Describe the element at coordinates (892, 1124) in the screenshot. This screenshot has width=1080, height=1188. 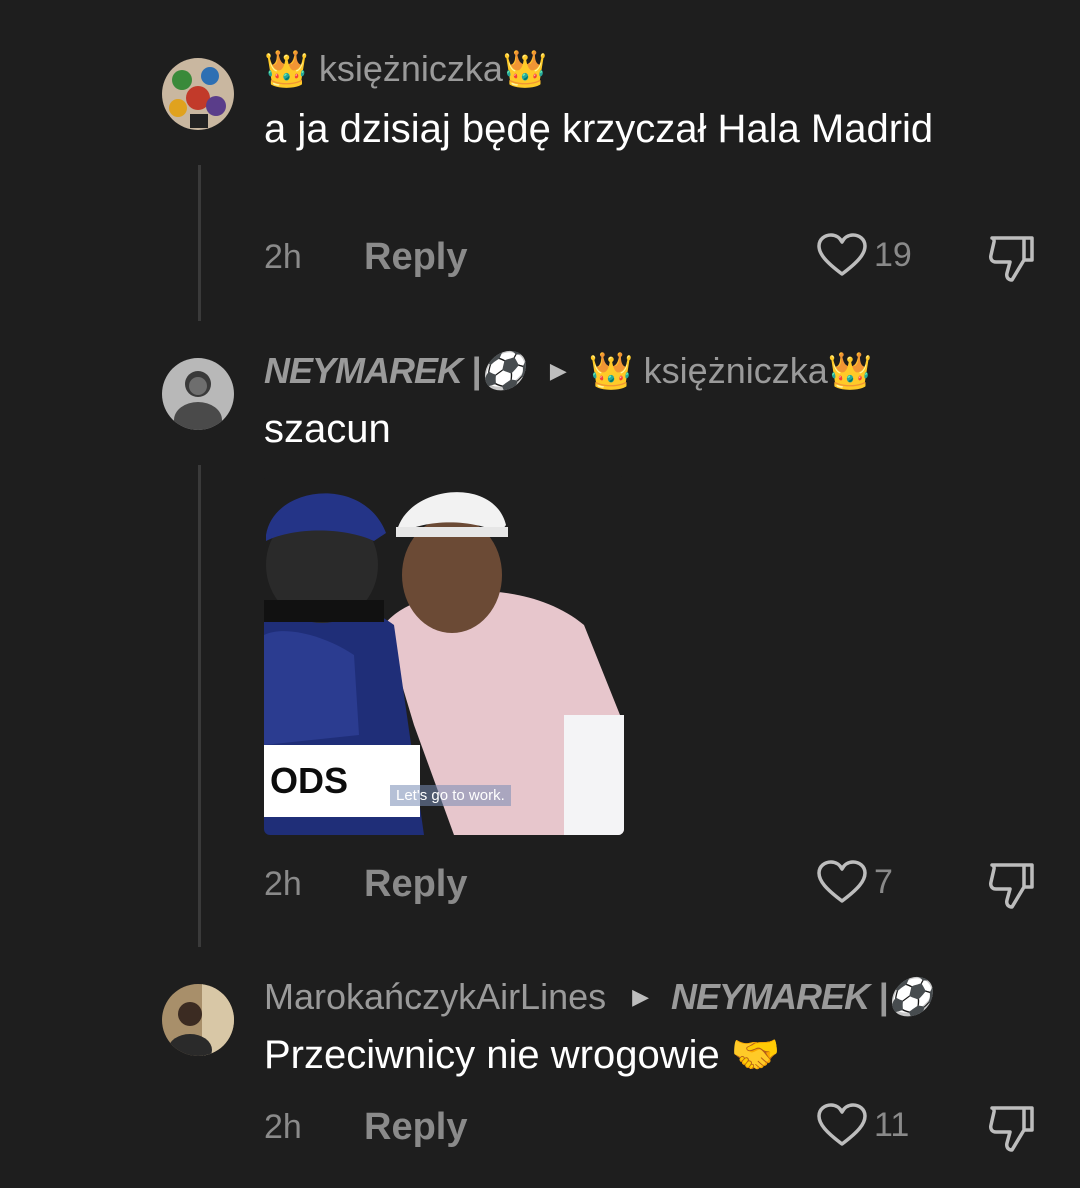
I see `like-count: 11` at that location.